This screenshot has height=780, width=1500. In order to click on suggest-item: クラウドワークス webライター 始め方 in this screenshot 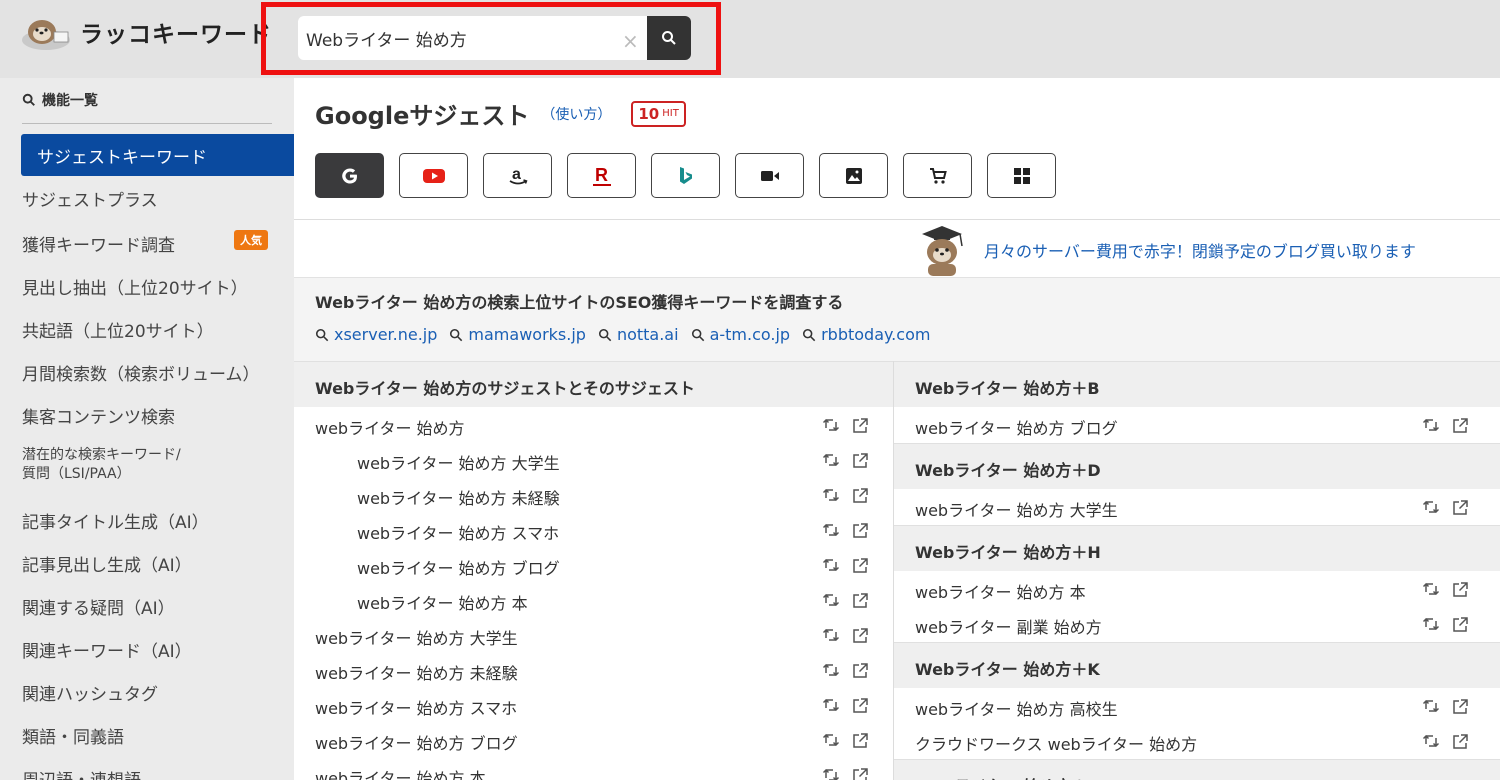, I will do `click(1056, 742)`.